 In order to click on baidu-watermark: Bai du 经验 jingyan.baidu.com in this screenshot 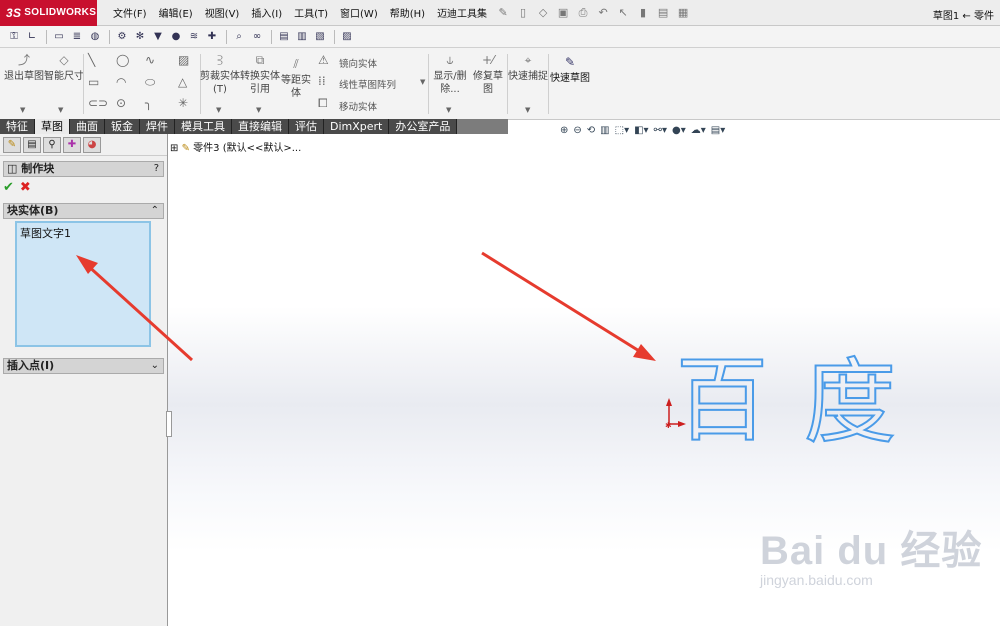, I will do `click(871, 553)`.